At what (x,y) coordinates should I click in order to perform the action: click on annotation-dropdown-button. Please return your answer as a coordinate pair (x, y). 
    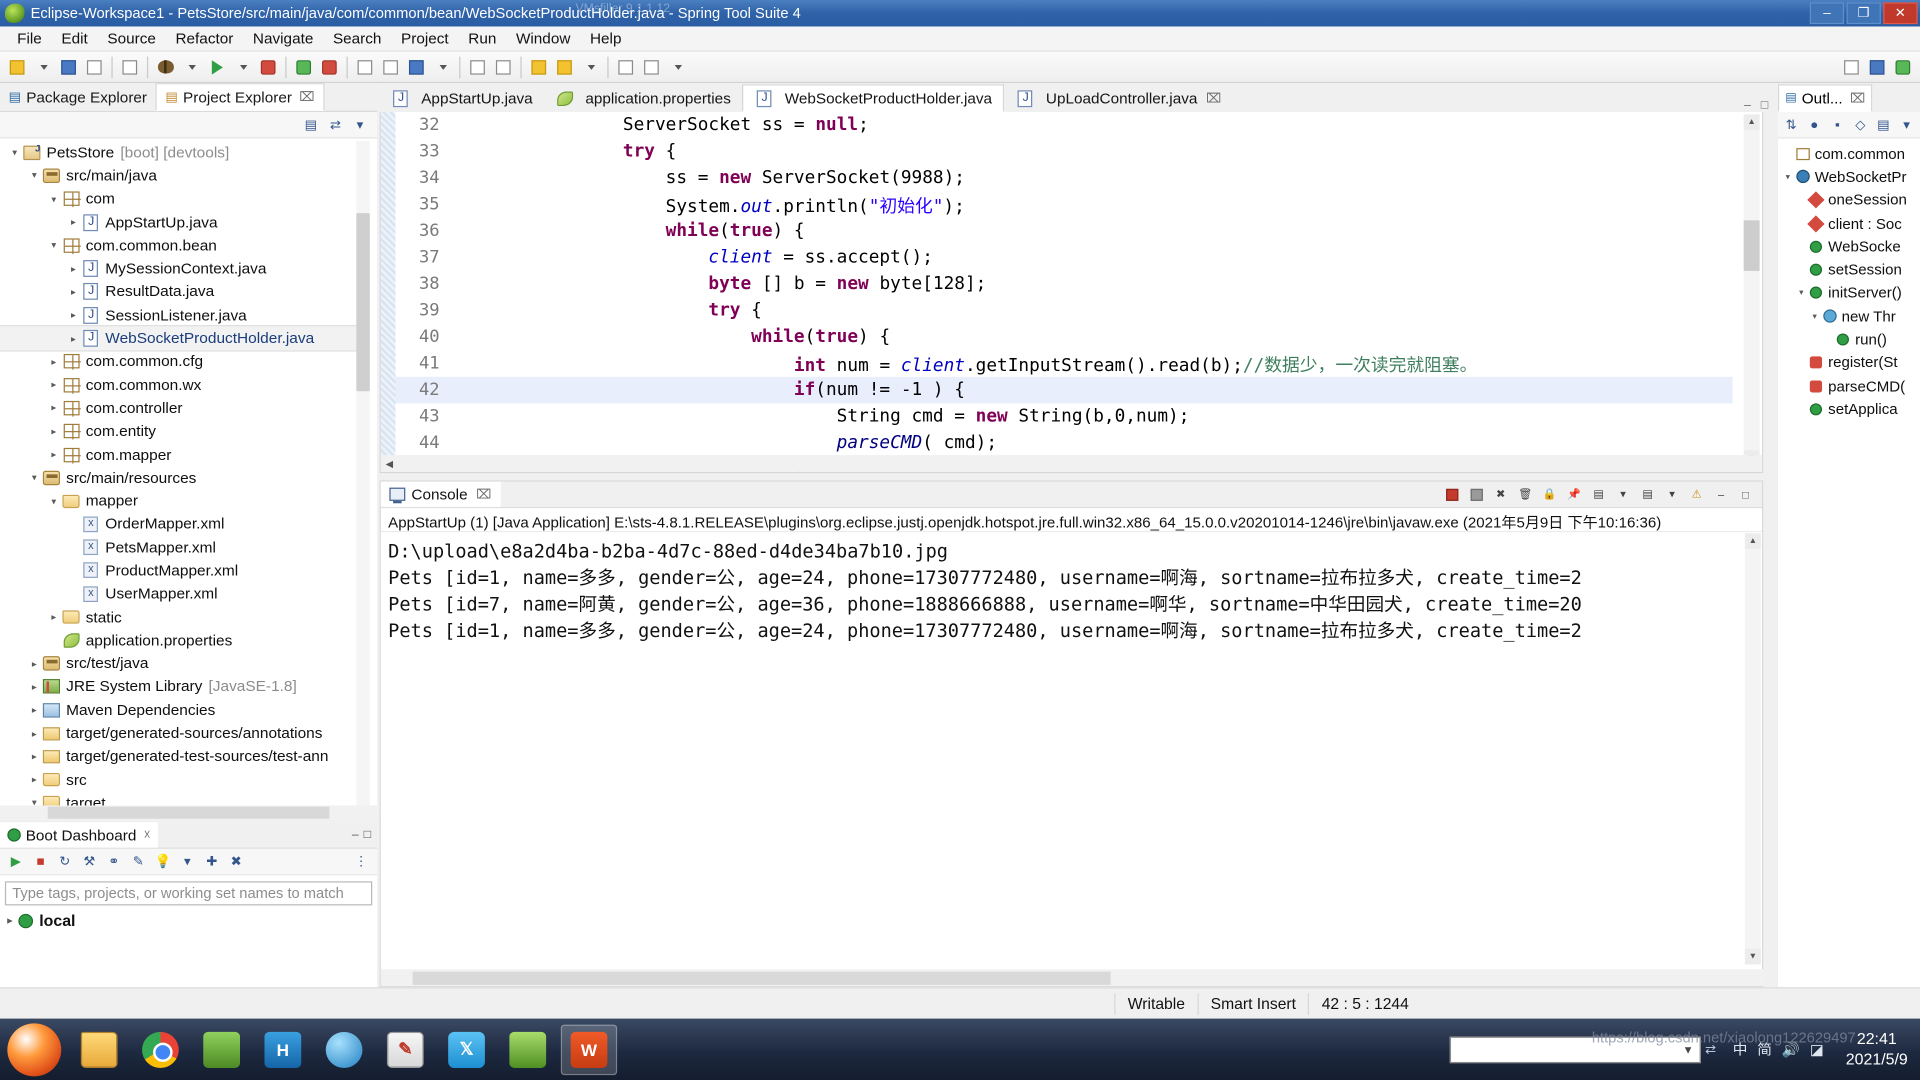
    Looking at the image, I should click on (590, 67).